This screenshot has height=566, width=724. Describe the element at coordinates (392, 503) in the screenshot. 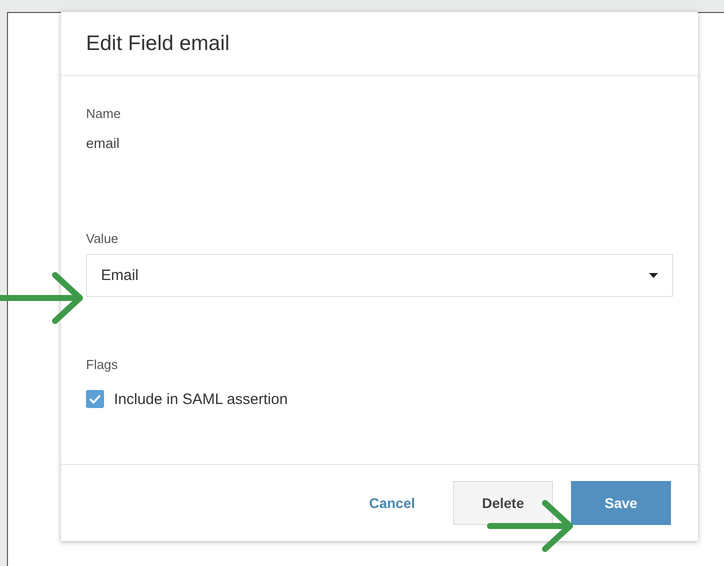

I see `cancel-button: Cancel` at that location.